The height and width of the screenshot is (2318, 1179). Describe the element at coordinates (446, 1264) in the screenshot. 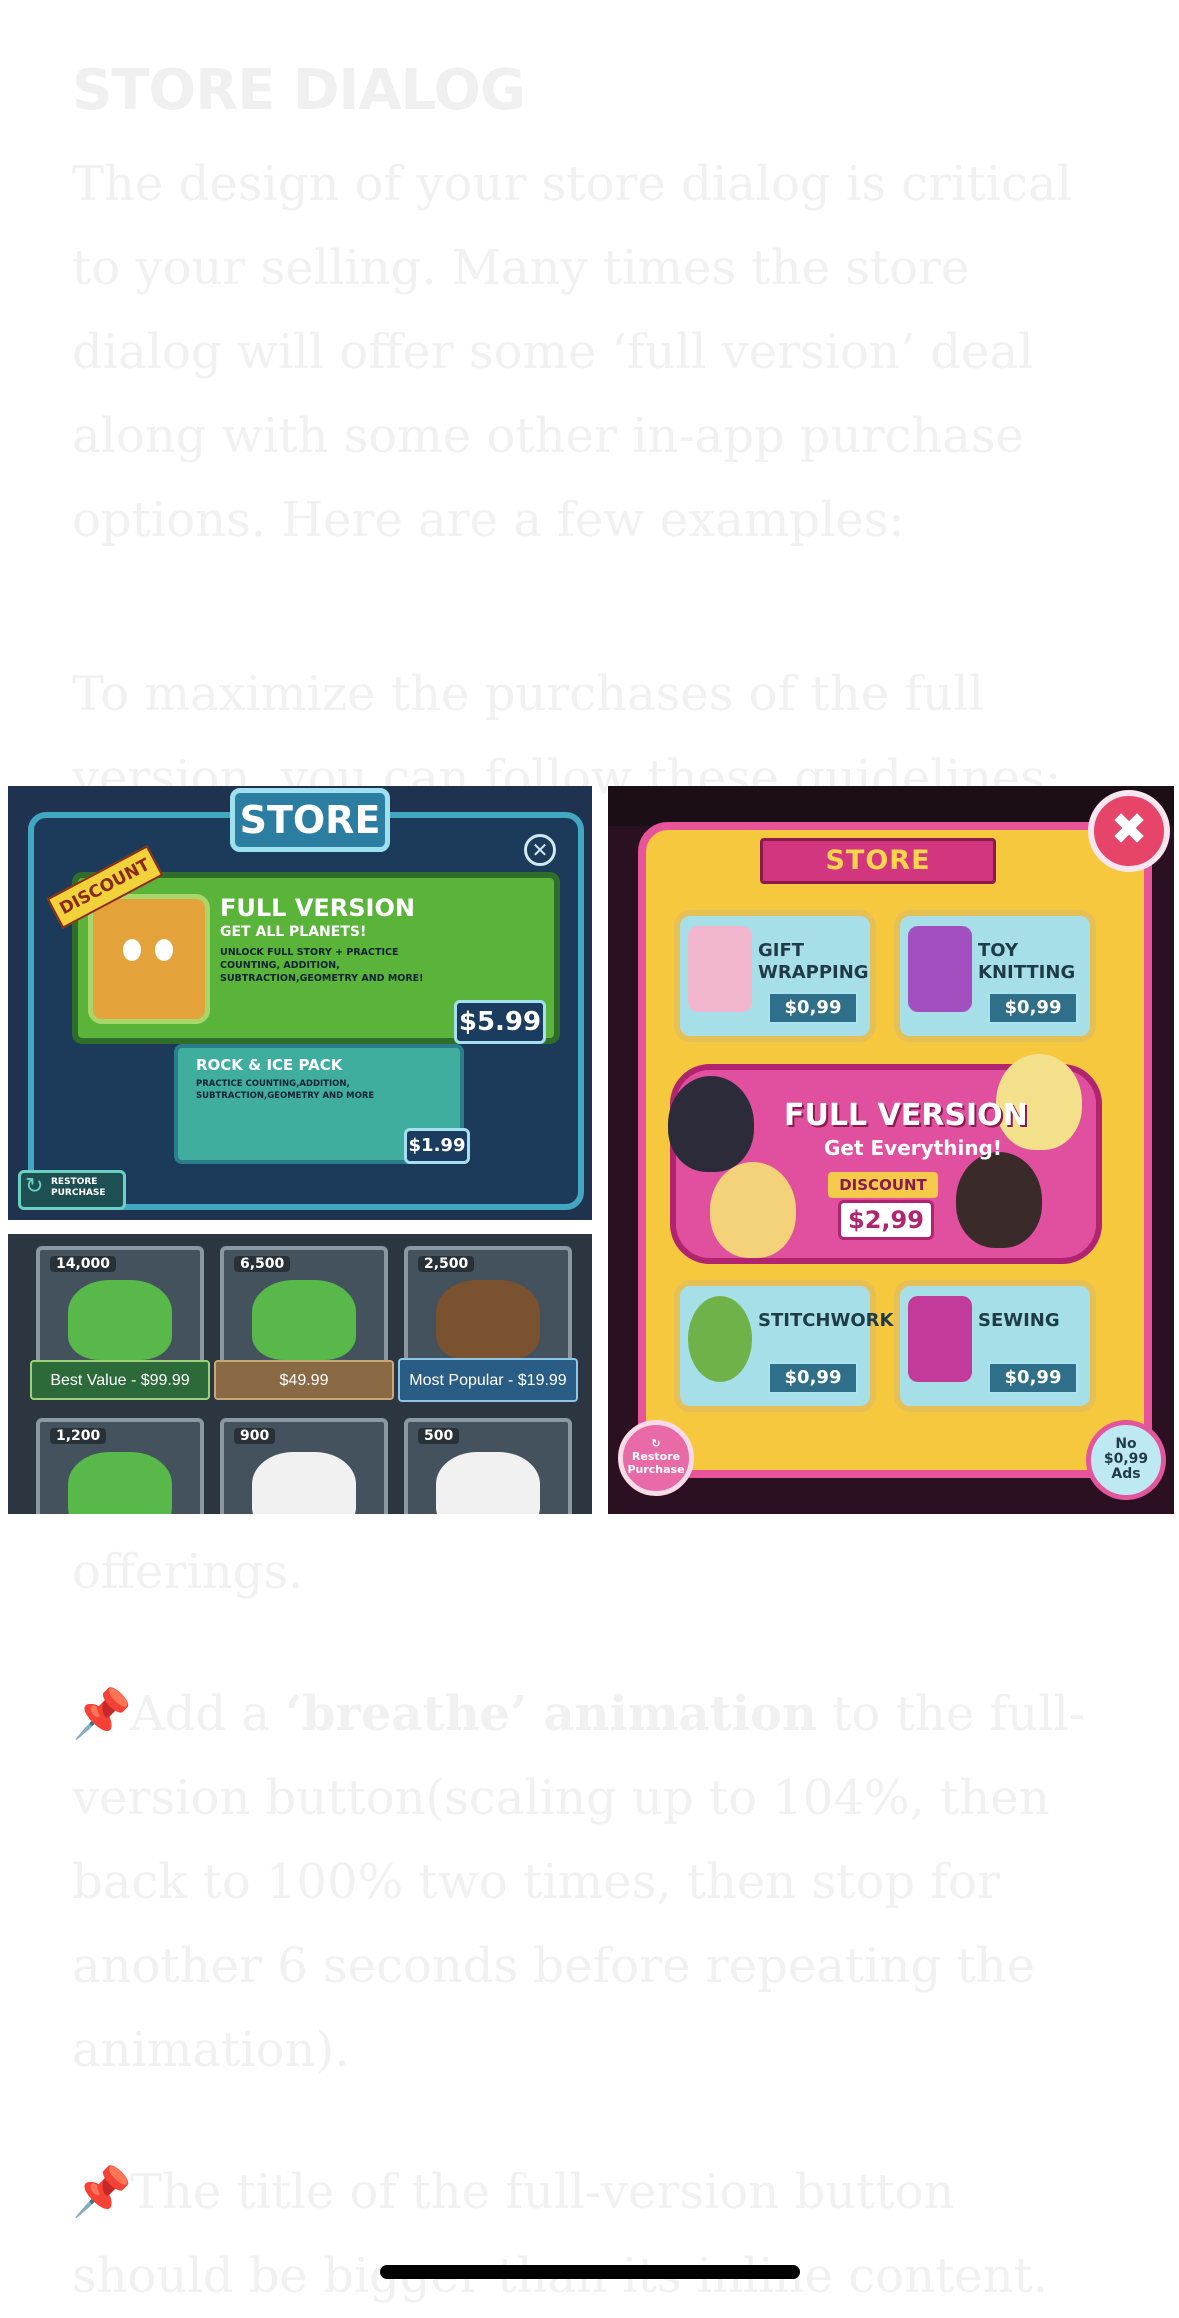

I see `pack-count: 2,500` at that location.